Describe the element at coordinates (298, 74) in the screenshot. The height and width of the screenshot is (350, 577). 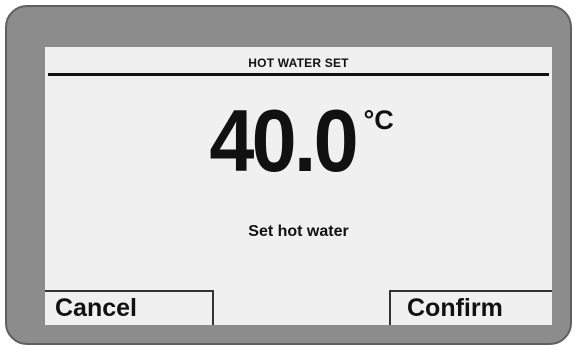
I see `header-divider` at that location.